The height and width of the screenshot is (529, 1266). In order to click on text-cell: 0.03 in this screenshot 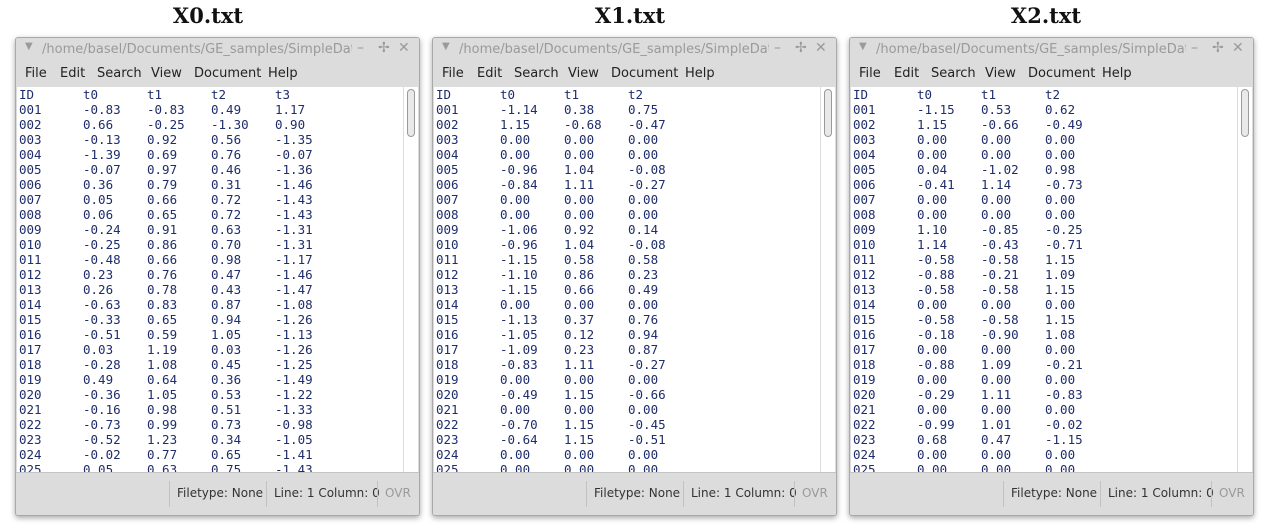, I will do `click(226, 349)`.